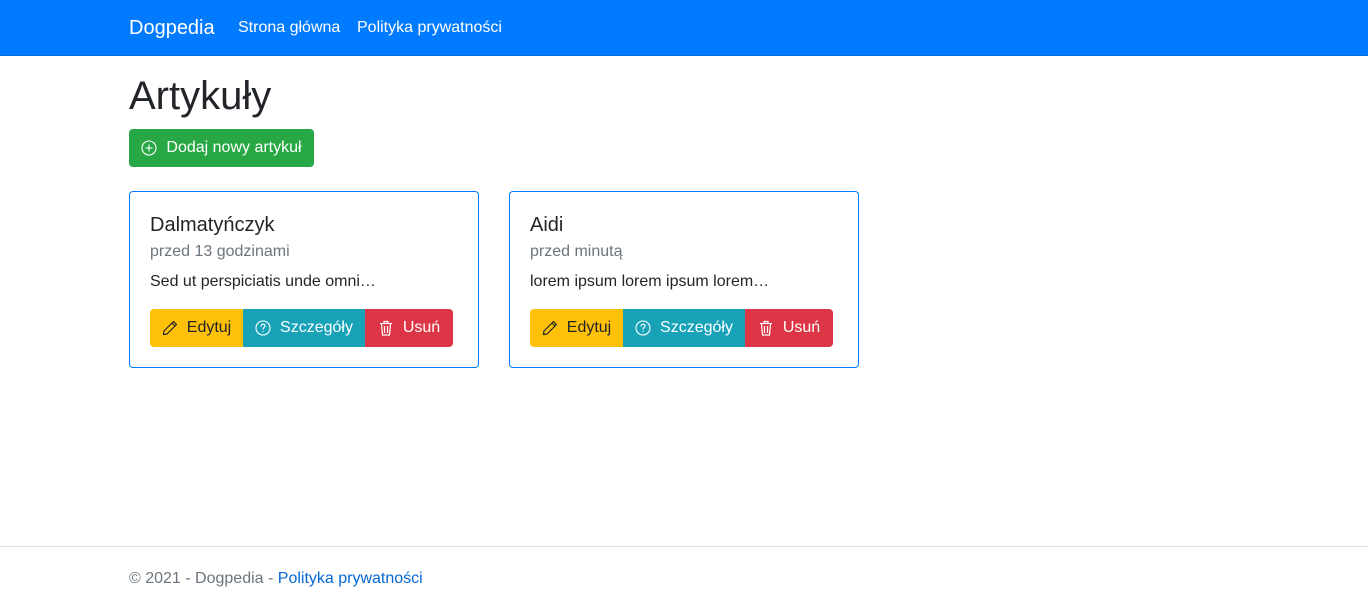 The height and width of the screenshot is (607, 1368). Describe the element at coordinates (172, 28) in the screenshot. I see `brand-link: Dogpedia` at that location.